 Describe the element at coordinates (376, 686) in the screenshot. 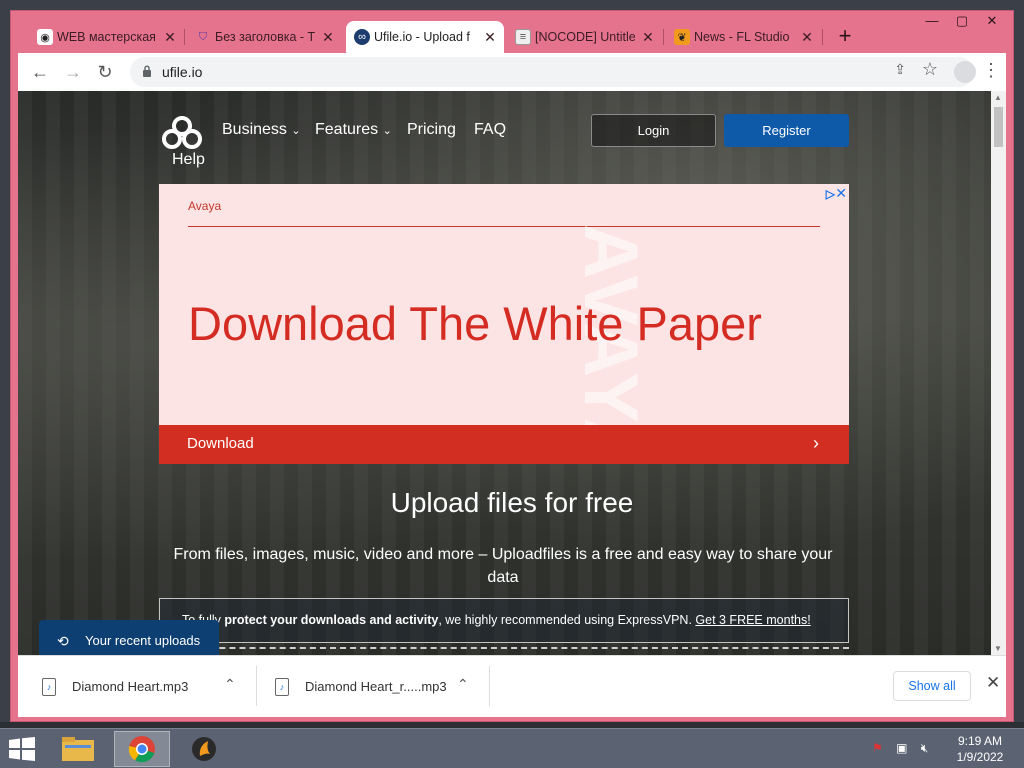

I see `download-filename: Diamond Heart_r.....mp3` at that location.